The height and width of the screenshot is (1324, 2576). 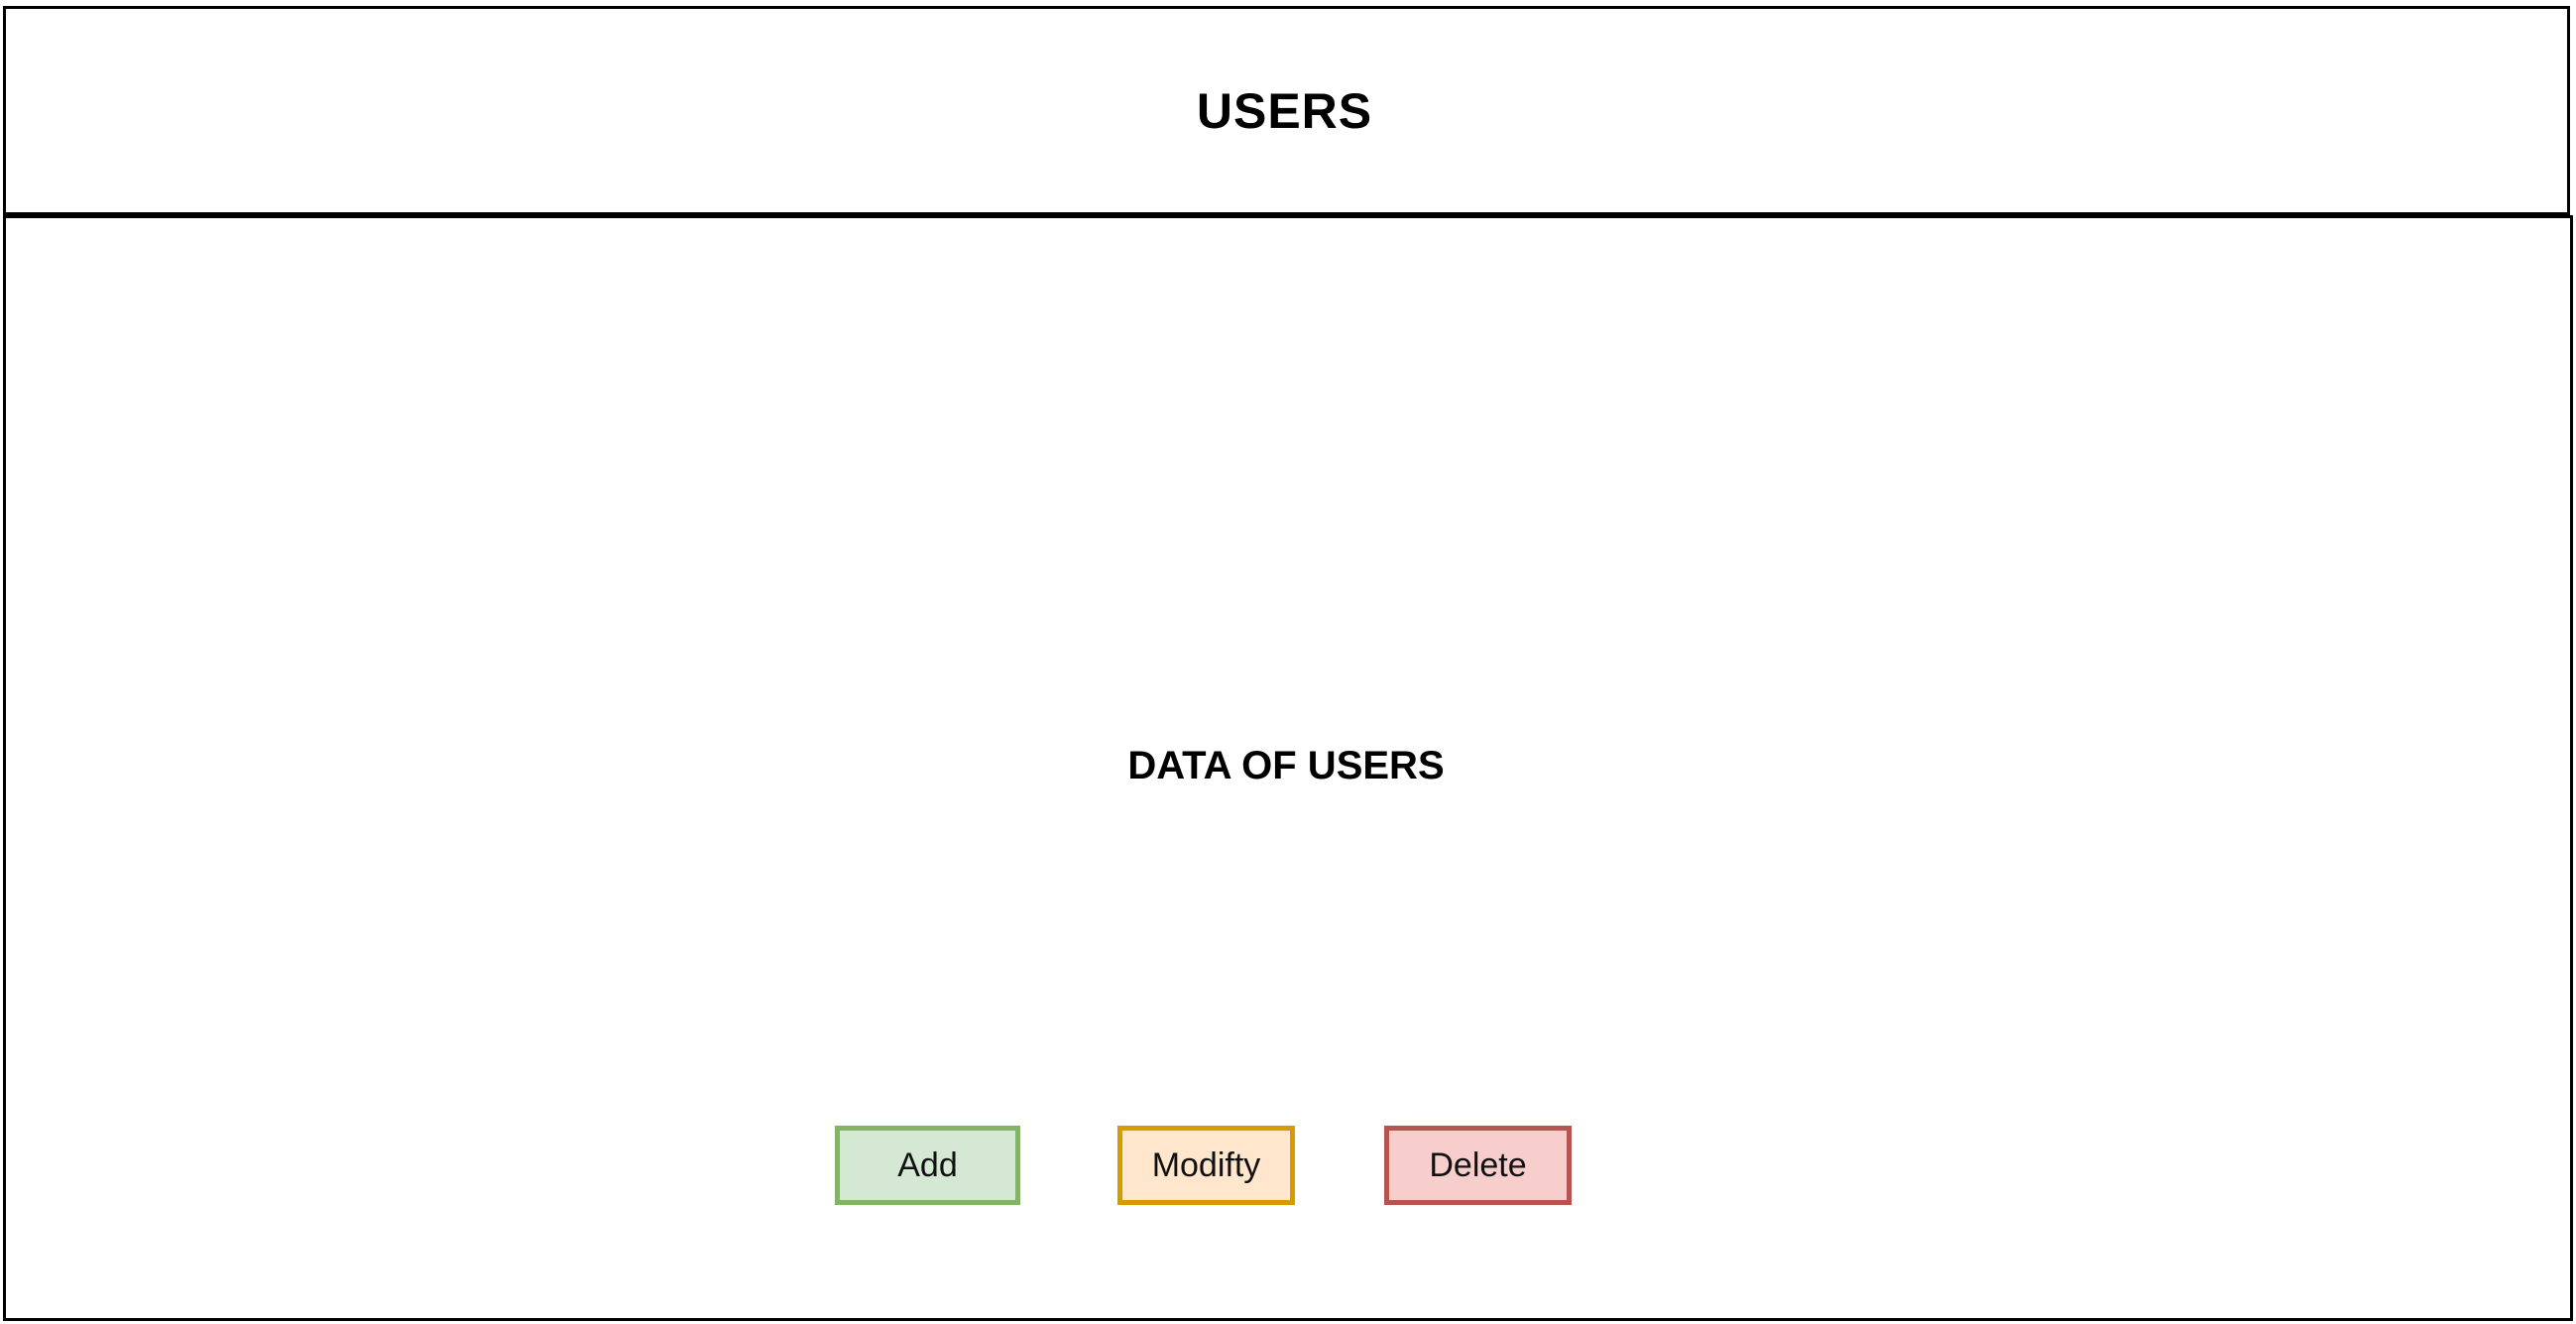 I want to click on delete-button: Delete, so click(x=1478, y=1165).